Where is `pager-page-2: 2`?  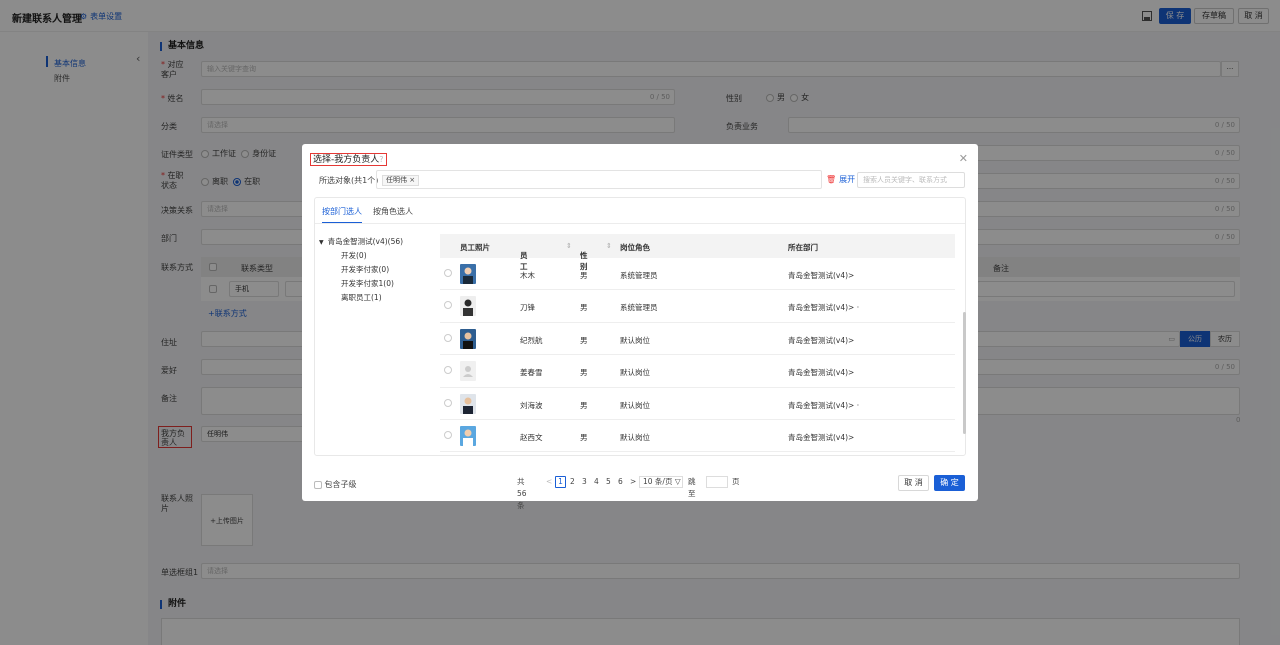 pager-page-2: 2 is located at coordinates (572, 482).